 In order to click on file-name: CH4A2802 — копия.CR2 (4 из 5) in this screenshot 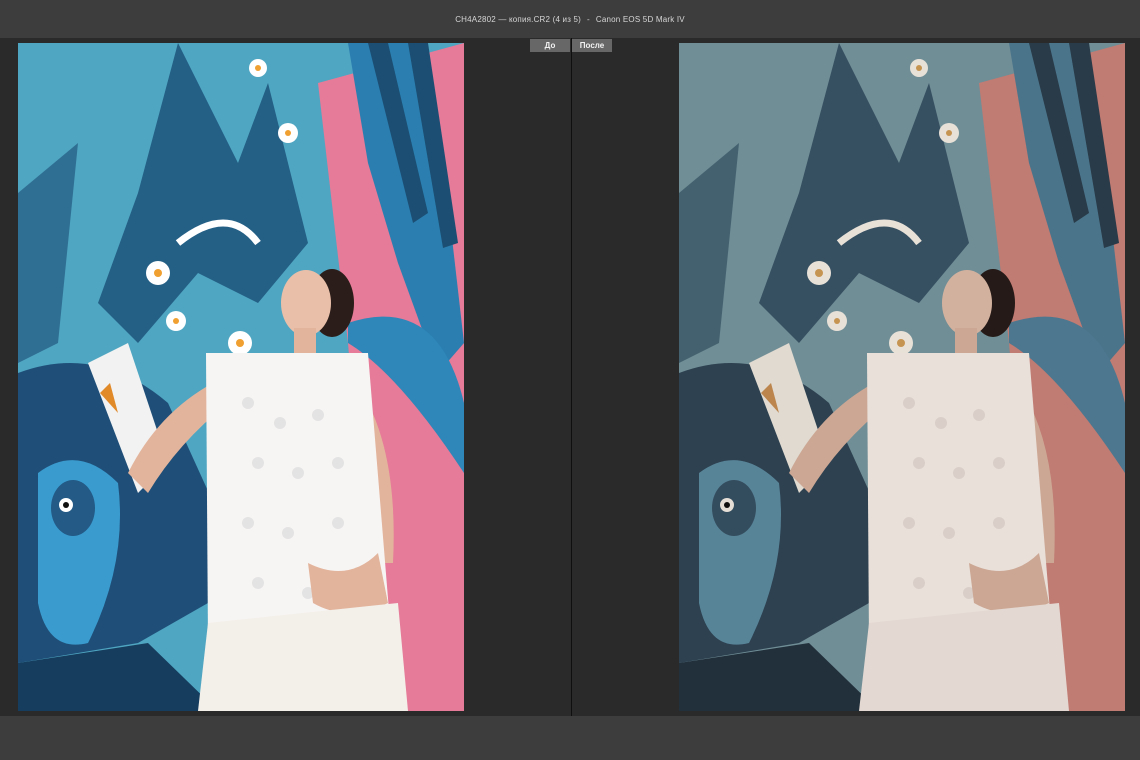, I will do `click(518, 19)`.